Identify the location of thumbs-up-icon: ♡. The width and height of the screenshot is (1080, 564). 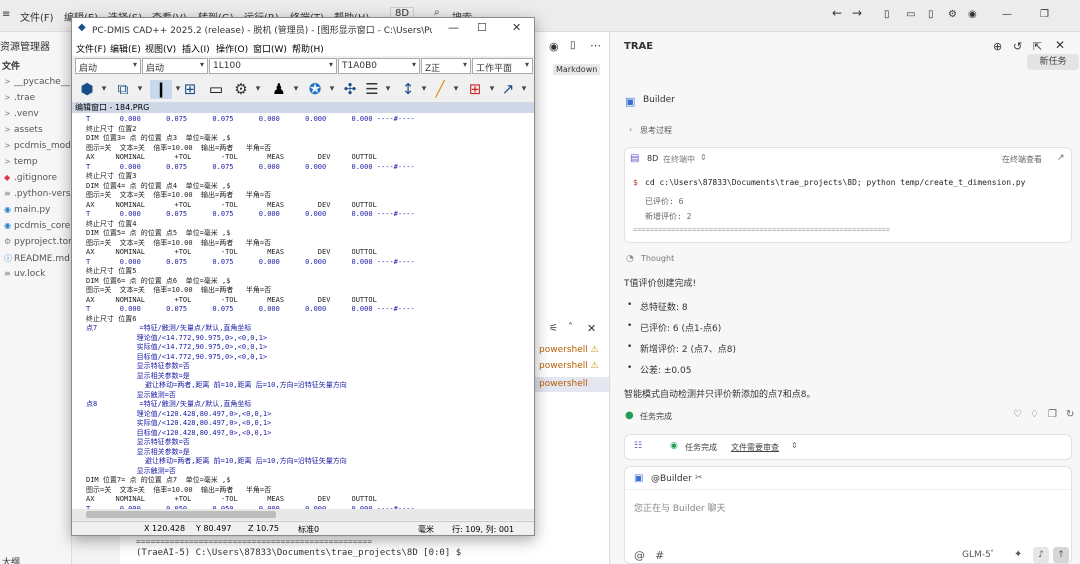
(1017, 414).